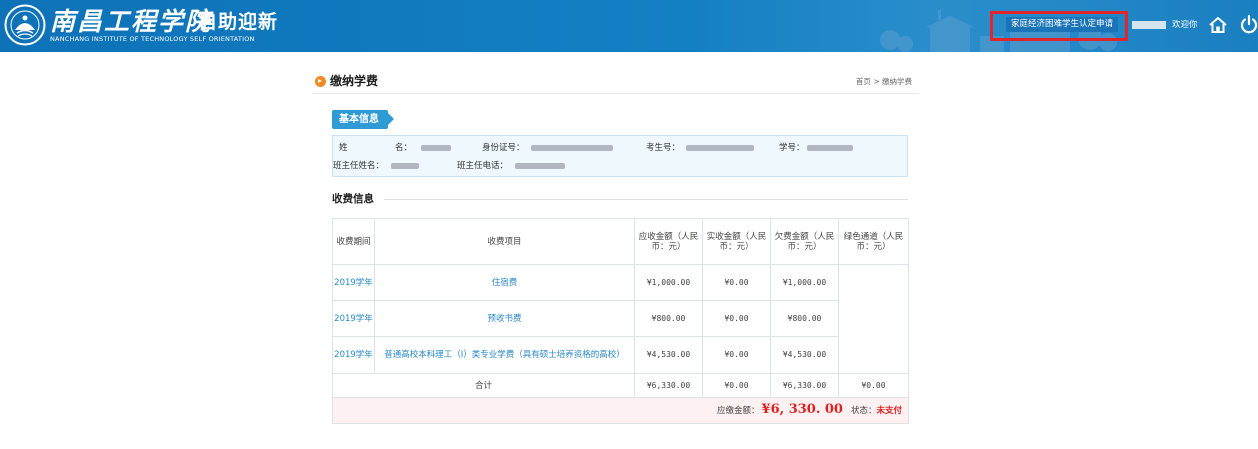  What do you see at coordinates (668, 318) in the screenshot?
I see `row-receivable: ¥800.00` at bounding box center [668, 318].